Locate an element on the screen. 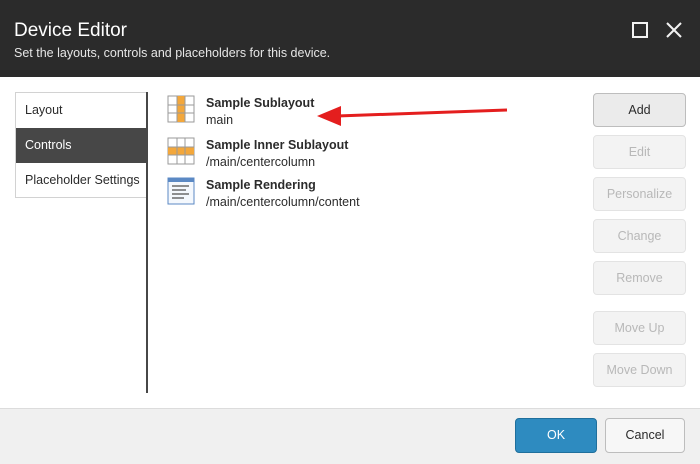 The image size is (700, 464). maximize-button is located at coordinates (640, 30).